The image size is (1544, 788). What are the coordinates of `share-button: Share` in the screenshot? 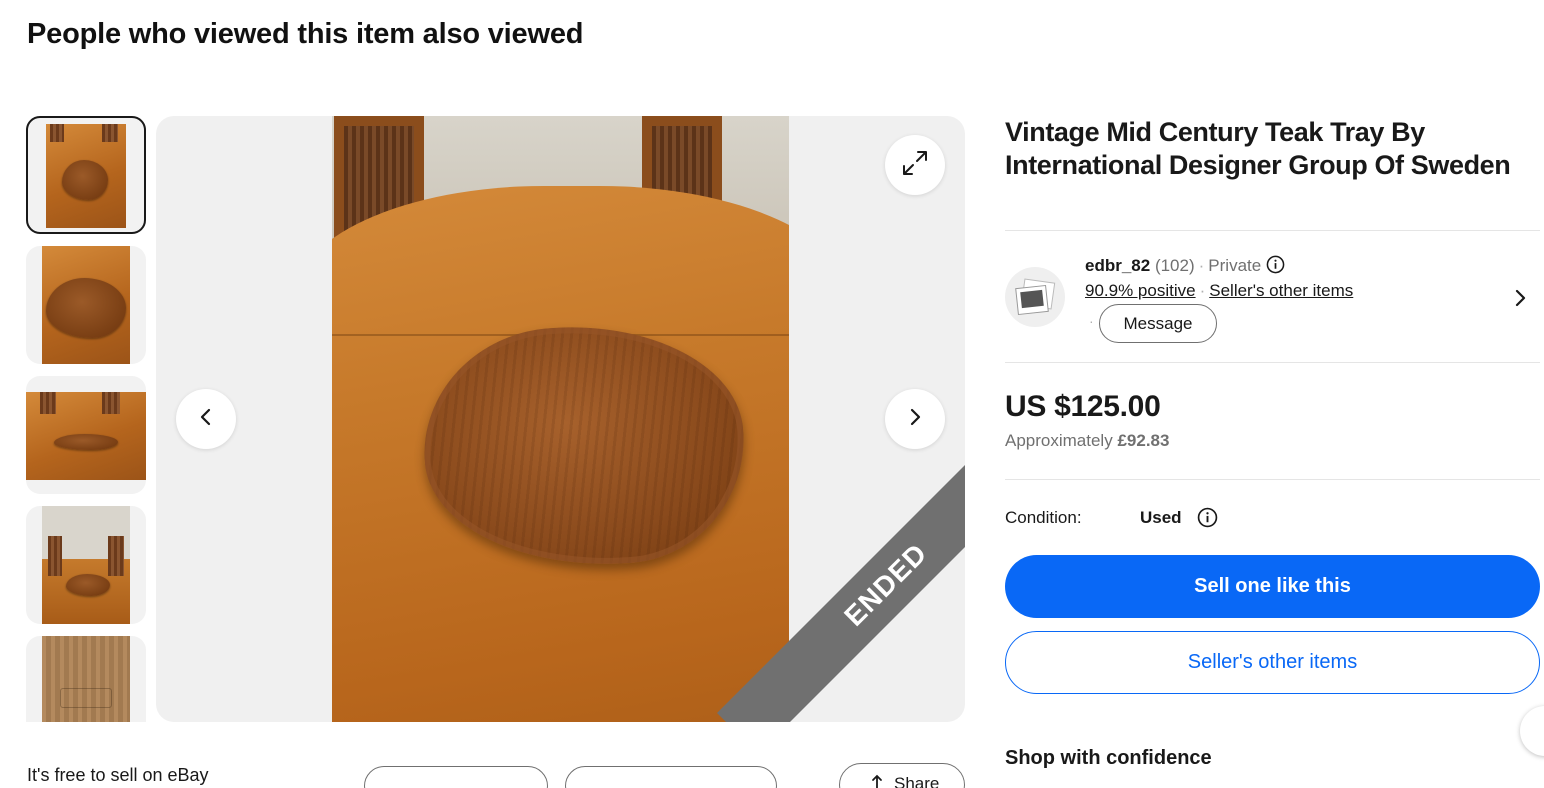 It's located at (902, 775).